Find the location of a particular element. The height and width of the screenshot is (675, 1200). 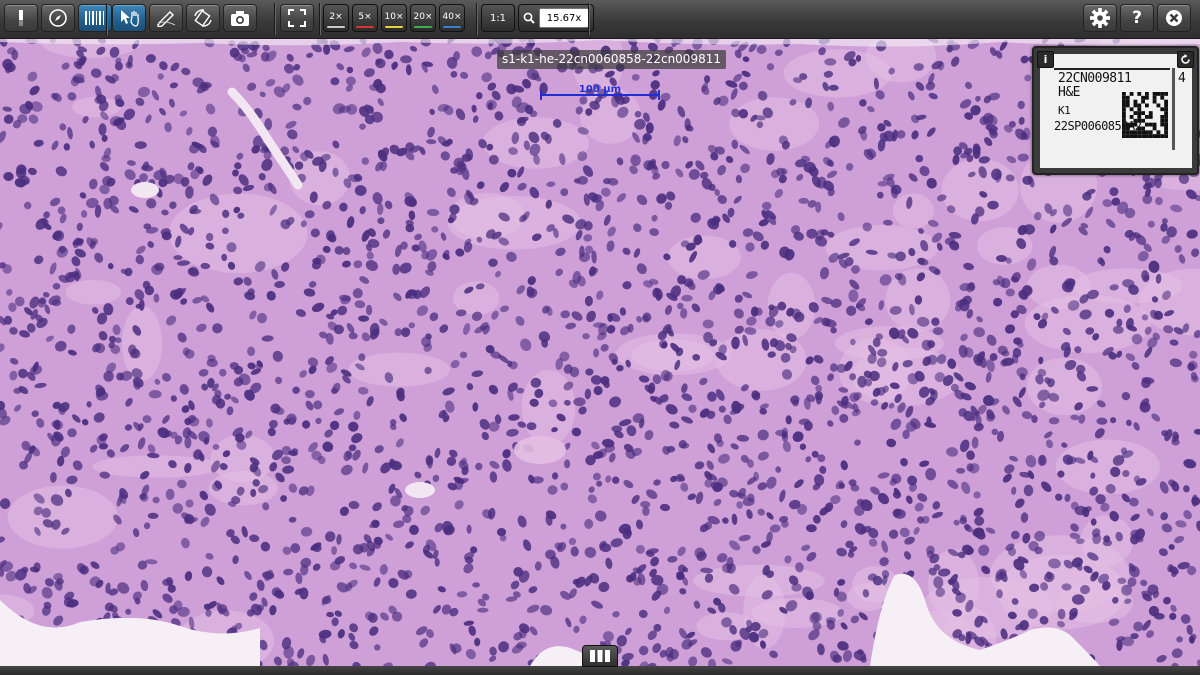

settings-button is located at coordinates (1100, 18).